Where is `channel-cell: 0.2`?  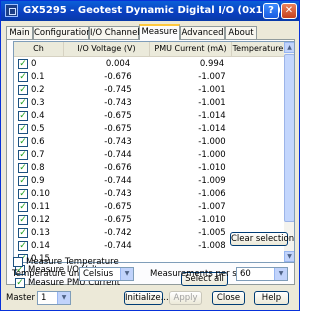 channel-cell: 0.2 is located at coordinates (38, 90).